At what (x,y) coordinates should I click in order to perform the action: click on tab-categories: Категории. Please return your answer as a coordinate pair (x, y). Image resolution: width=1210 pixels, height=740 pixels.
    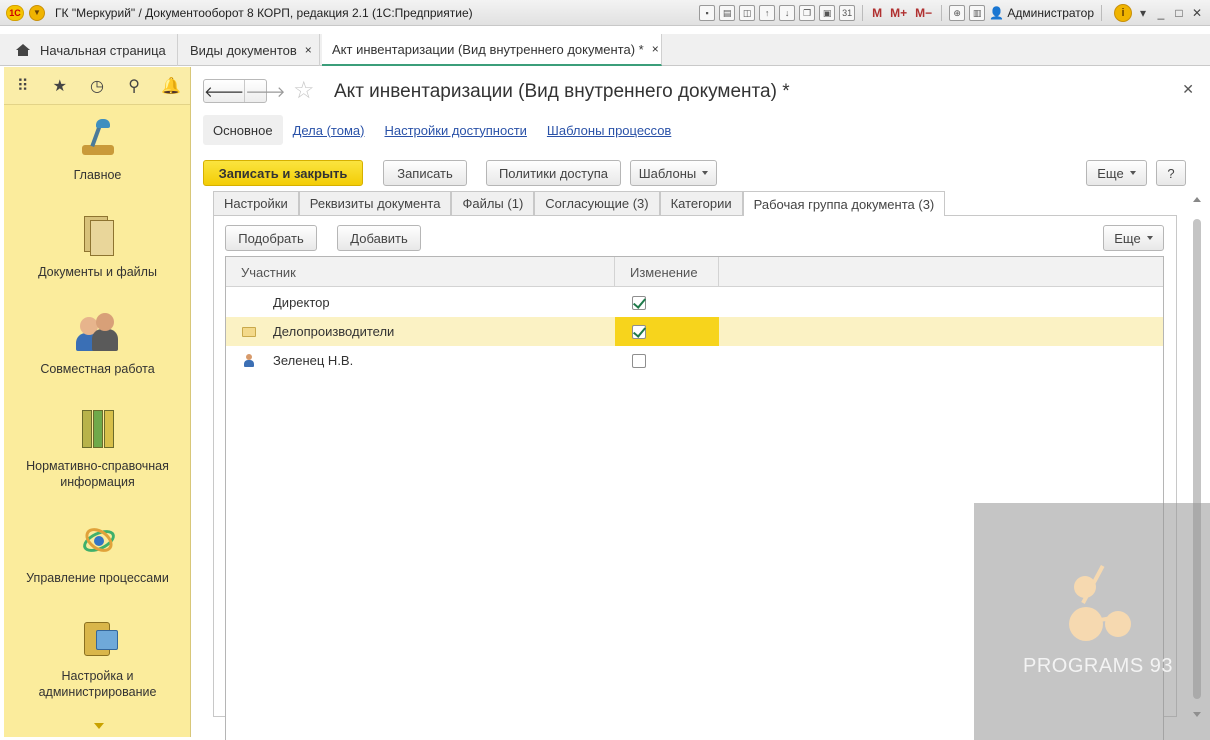
    Looking at the image, I should click on (701, 203).